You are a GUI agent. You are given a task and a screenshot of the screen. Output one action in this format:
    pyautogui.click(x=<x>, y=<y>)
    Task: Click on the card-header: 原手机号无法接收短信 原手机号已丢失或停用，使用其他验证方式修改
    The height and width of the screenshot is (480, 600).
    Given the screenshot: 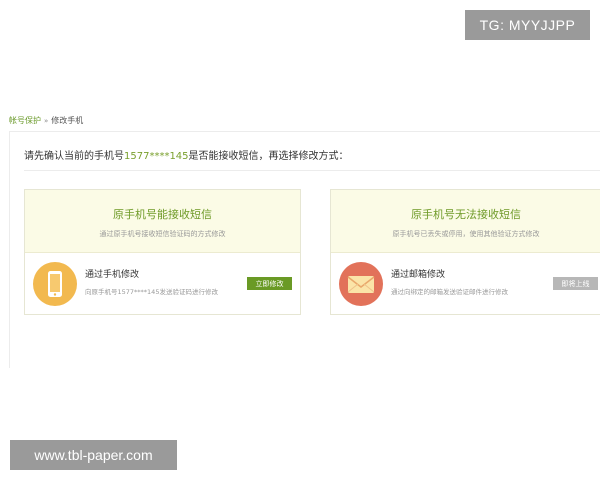 What is the action you would take?
    pyautogui.click(x=465, y=221)
    